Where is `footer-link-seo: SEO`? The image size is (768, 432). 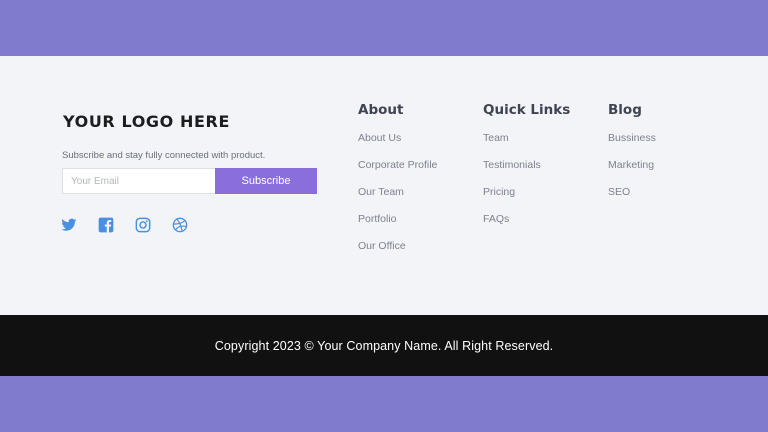 footer-link-seo: SEO is located at coordinates (619, 192).